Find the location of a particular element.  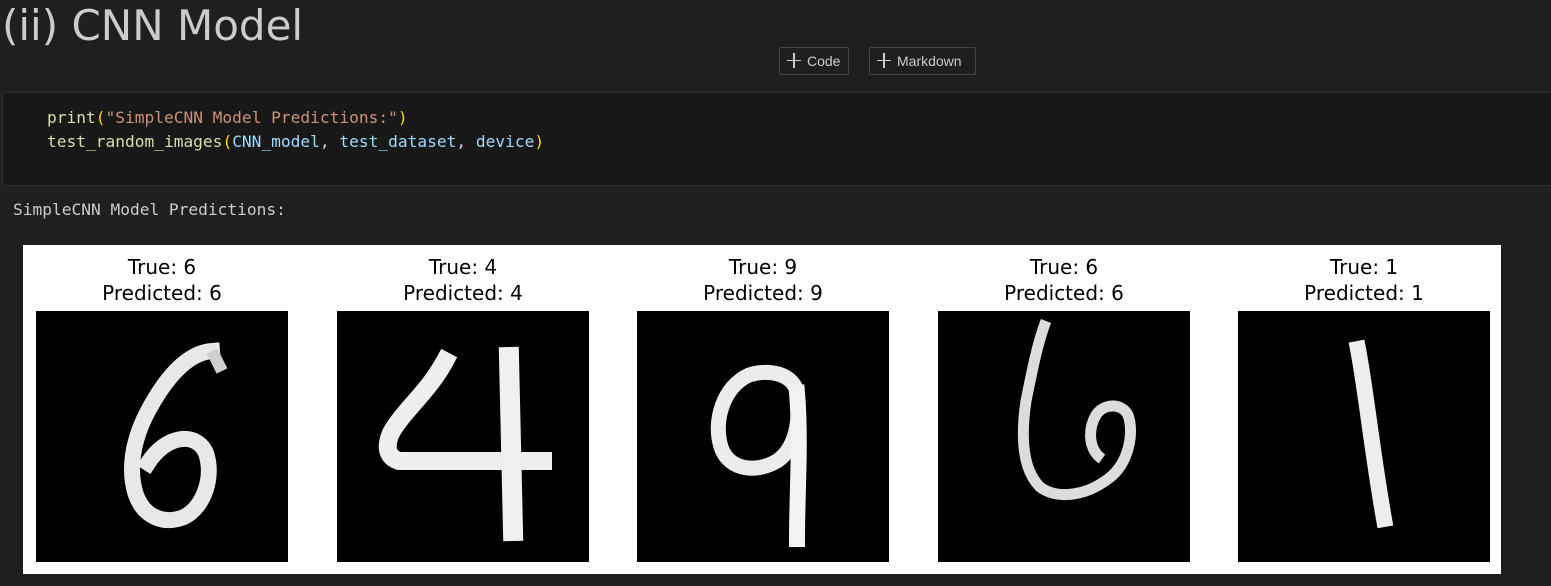

add-code-cell-button: Code is located at coordinates (814, 61).